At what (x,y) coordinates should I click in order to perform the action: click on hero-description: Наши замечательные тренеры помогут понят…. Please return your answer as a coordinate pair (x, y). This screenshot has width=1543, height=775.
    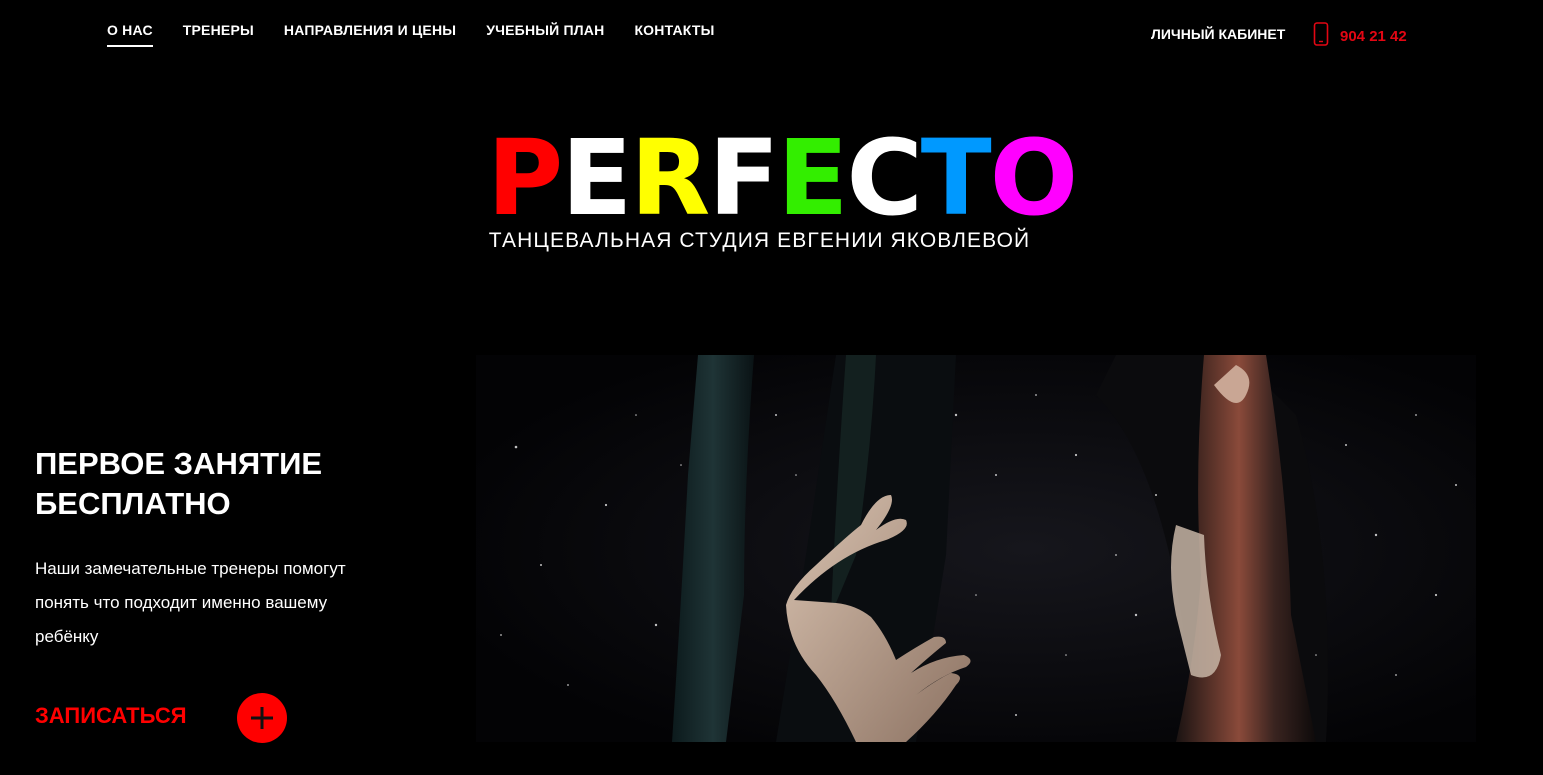
    Looking at the image, I should click on (220, 603).